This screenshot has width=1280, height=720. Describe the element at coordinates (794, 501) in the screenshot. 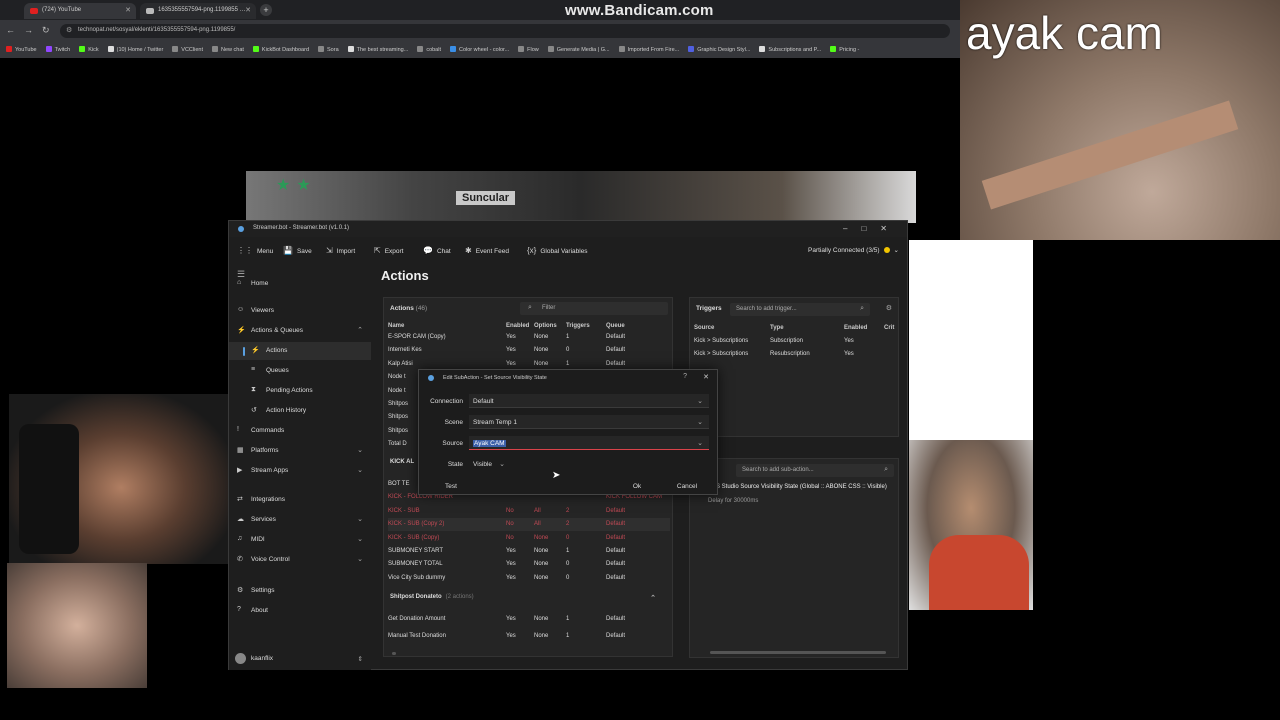

I see `subaction-item: Delay for 30000ms` at that location.